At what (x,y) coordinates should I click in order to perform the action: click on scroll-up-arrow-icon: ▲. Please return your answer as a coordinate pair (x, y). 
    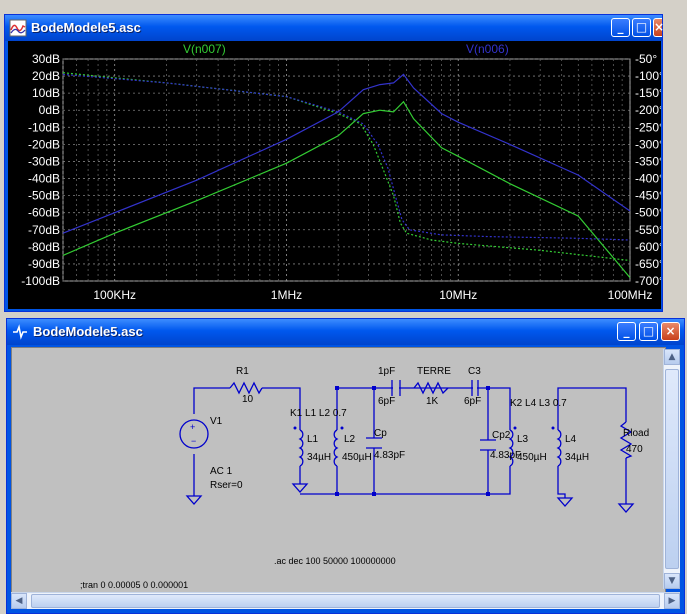
    Looking at the image, I should click on (672, 357).